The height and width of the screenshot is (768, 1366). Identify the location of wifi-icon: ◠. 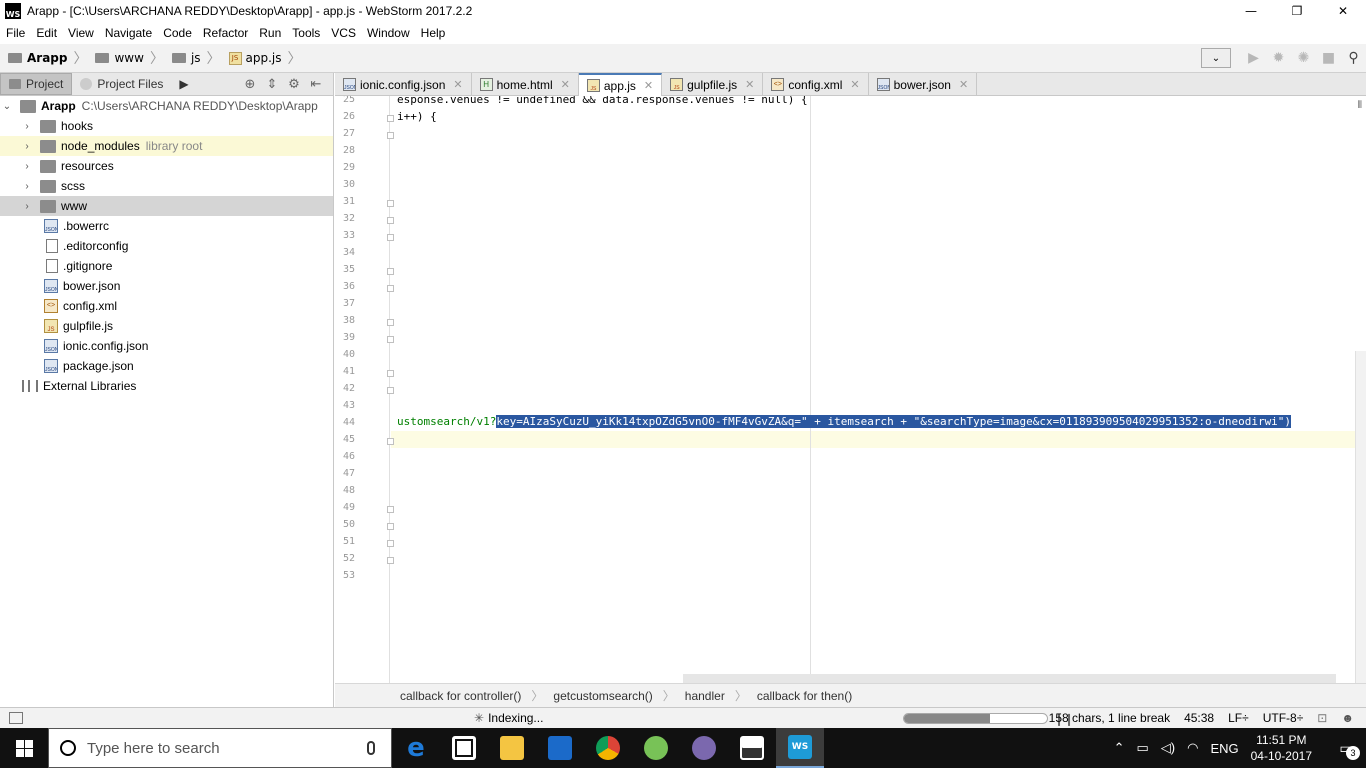
(1192, 748).